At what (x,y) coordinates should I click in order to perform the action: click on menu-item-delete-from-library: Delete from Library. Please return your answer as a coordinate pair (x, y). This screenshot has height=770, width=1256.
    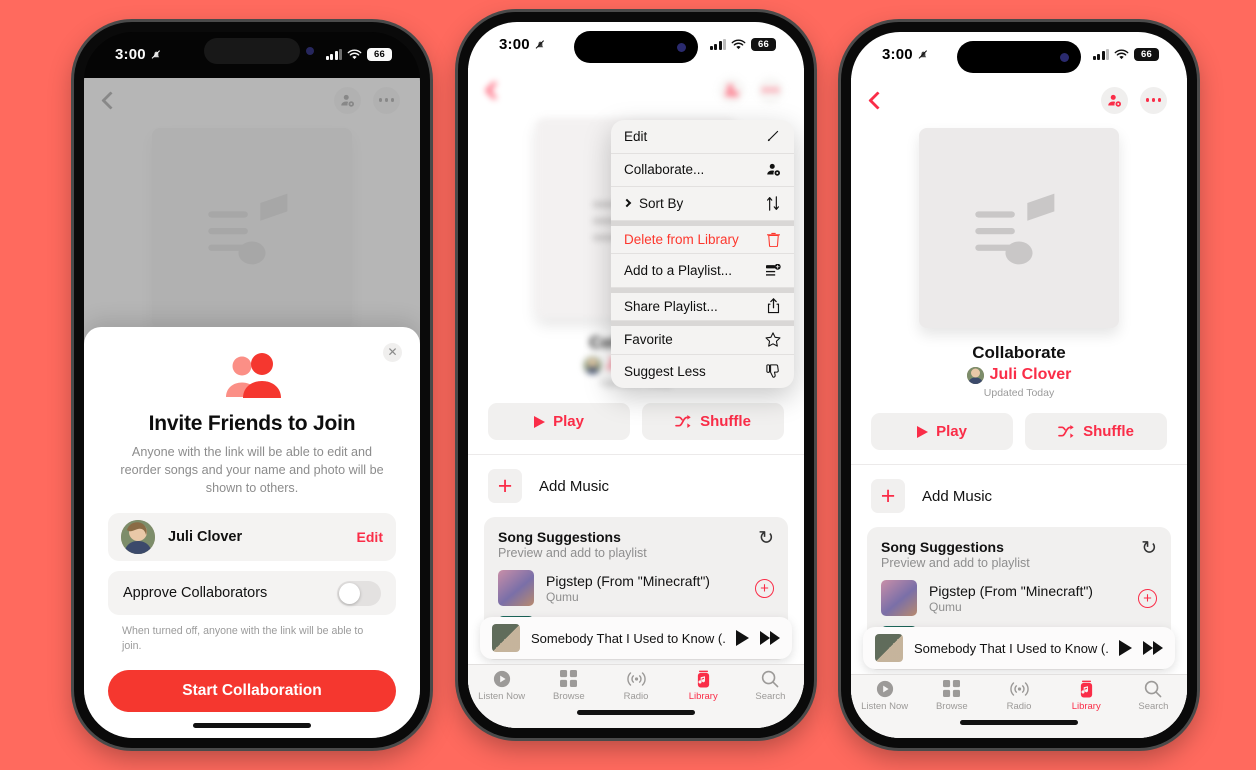
    Looking at the image, I should click on (702, 237).